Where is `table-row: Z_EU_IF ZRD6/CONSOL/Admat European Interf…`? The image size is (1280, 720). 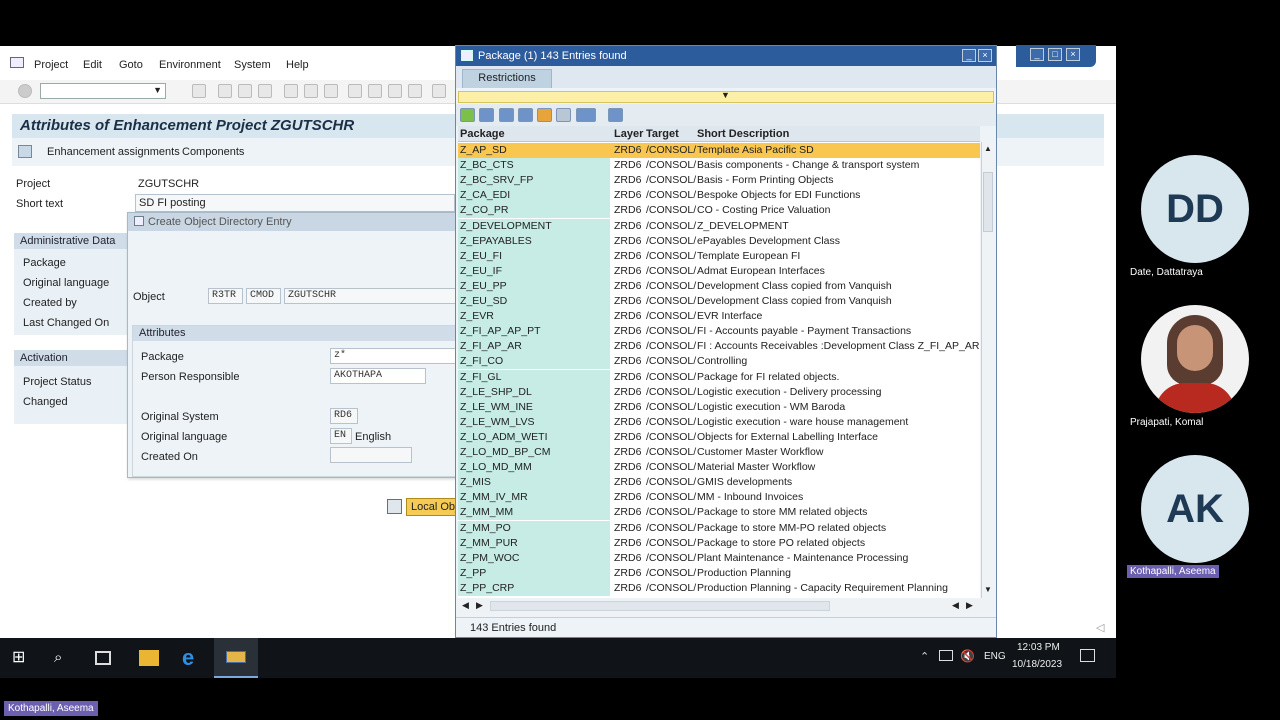
table-row: Z_EU_IF ZRD6/CONSOL/Admat European Interf… is located at coordinates (719, 271).